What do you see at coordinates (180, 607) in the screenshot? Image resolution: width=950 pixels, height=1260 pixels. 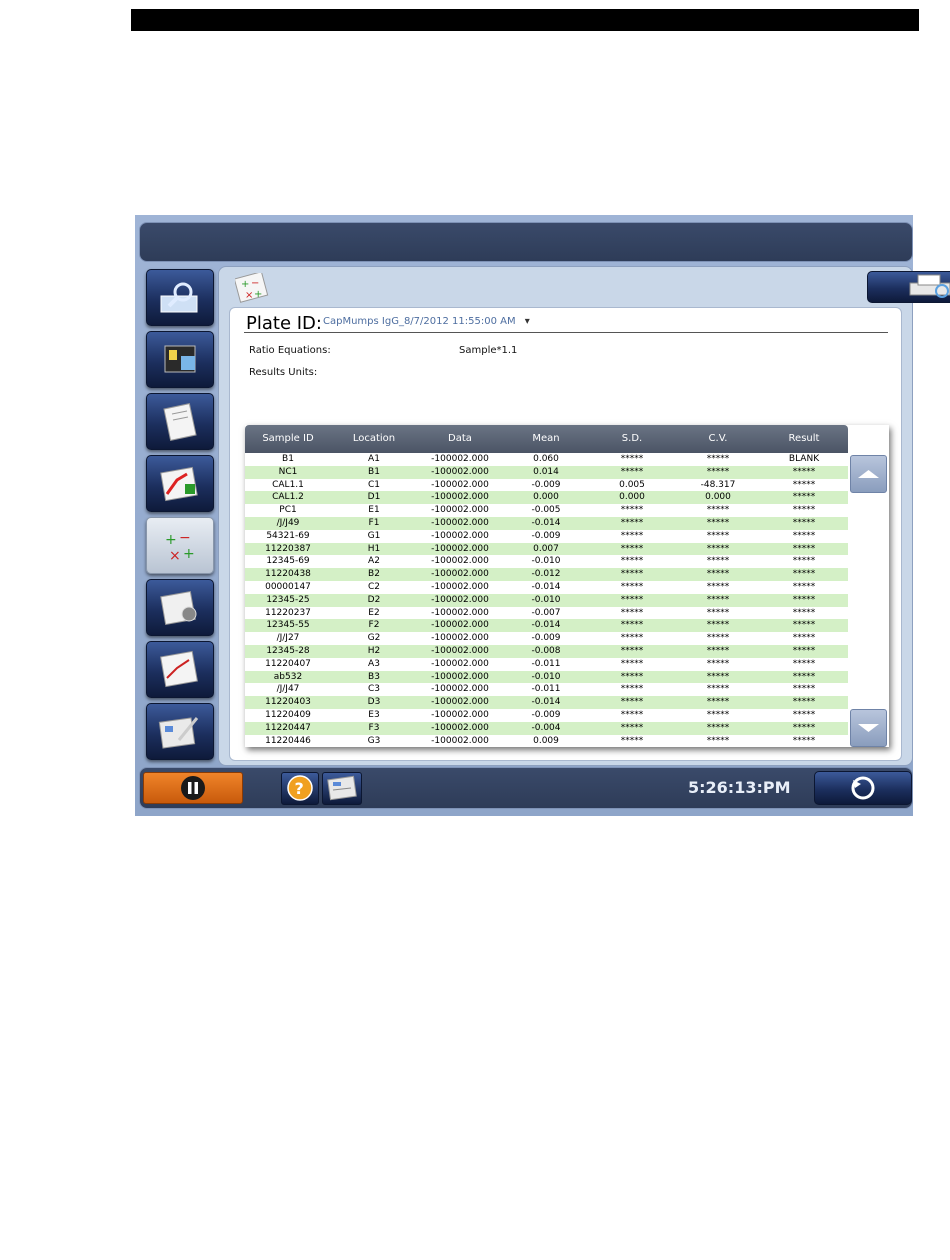 I see `sidebar-button-settings` at bounding box center [180, 607].